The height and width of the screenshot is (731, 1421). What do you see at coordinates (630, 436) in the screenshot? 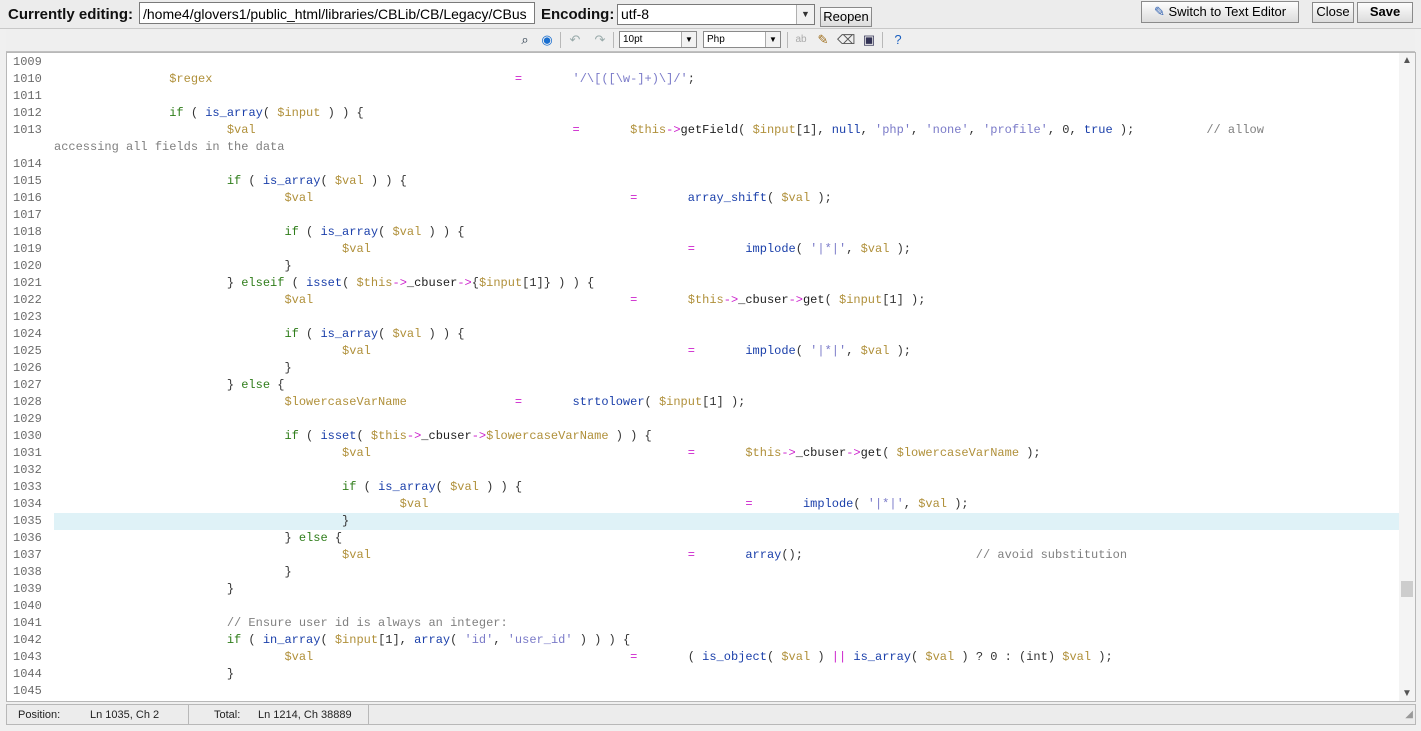
I see `code-token: ) ) {` at bounding box center [630, 436].